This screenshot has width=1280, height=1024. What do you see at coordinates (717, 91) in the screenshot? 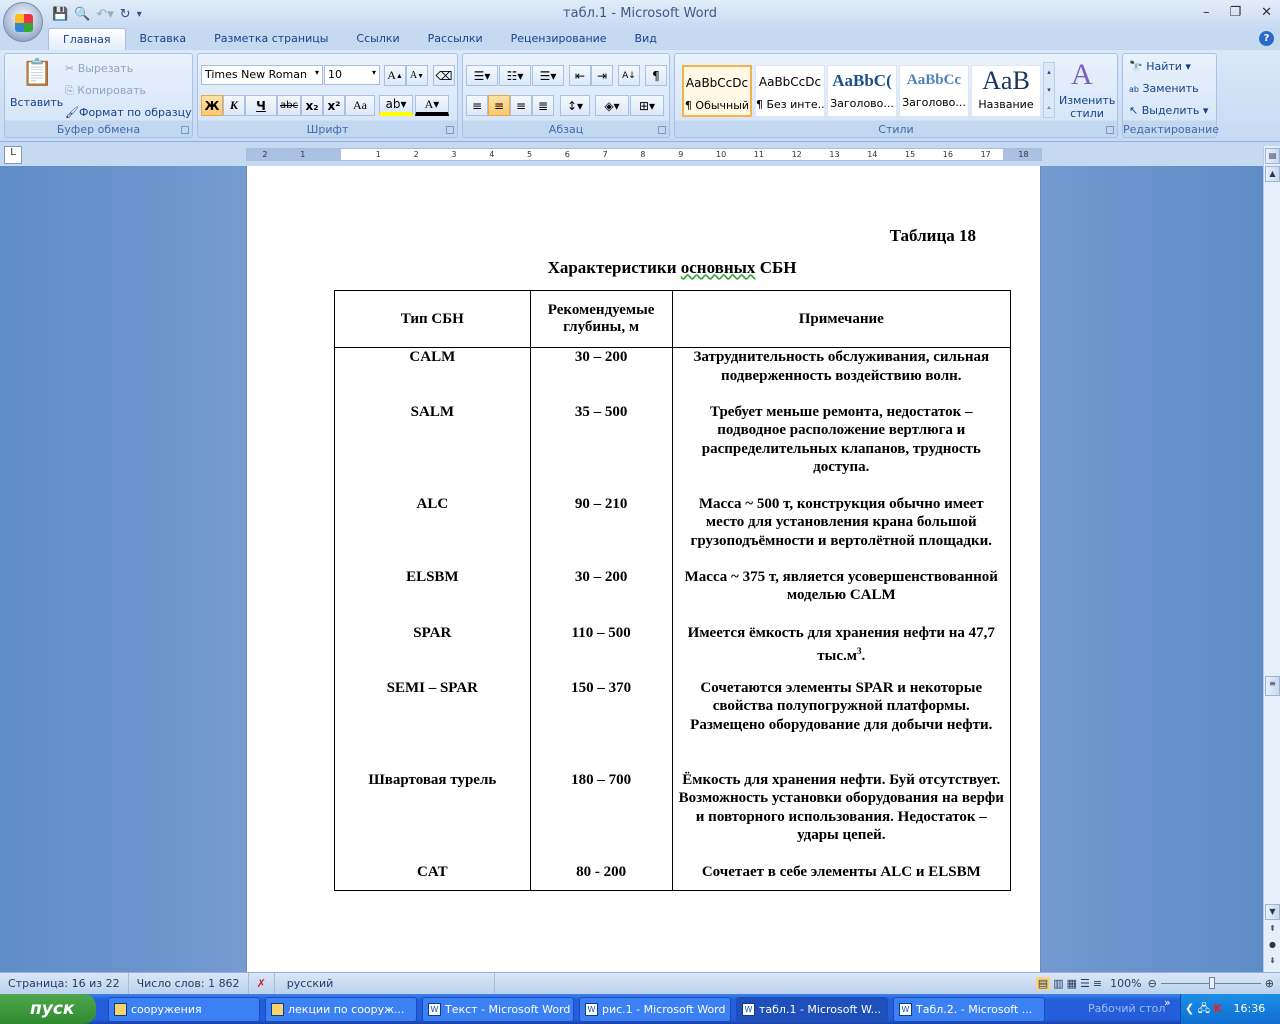
I see `style-normal: AaBbCcDc ¶ Обычный` at bounding box center [717, 91].